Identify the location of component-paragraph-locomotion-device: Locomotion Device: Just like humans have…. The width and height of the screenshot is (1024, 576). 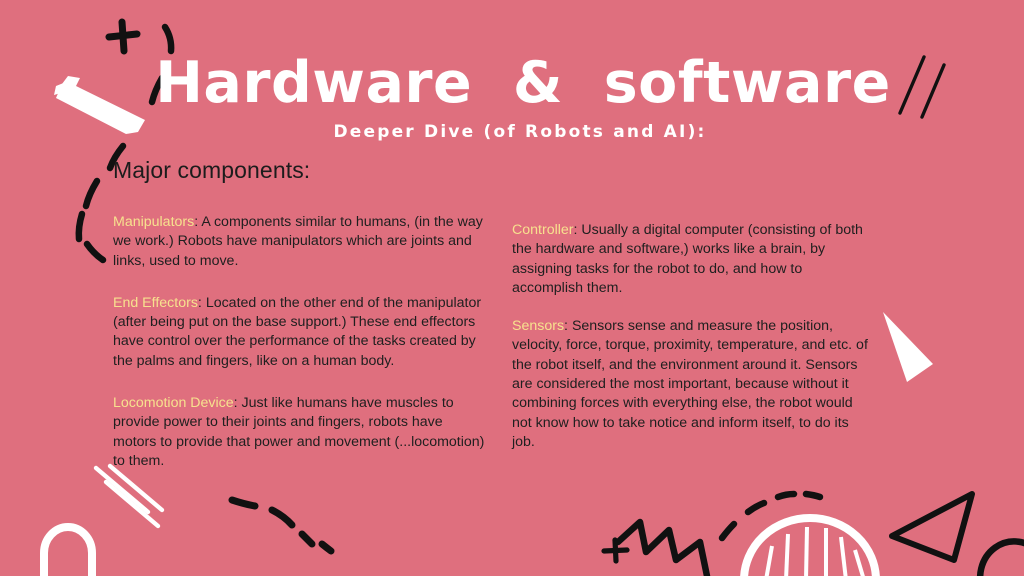
(299, 432).